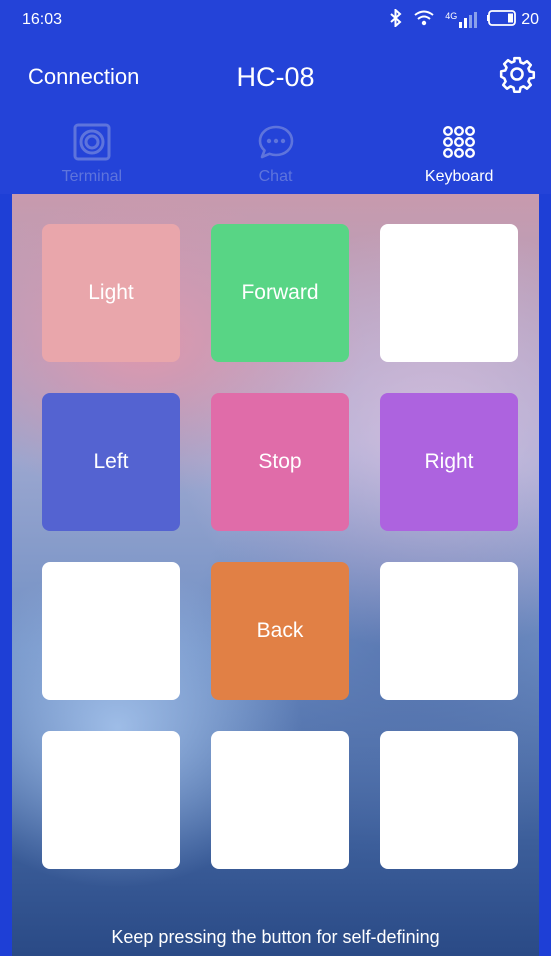  I want to click on battery-level: 20, so click(530, 19).